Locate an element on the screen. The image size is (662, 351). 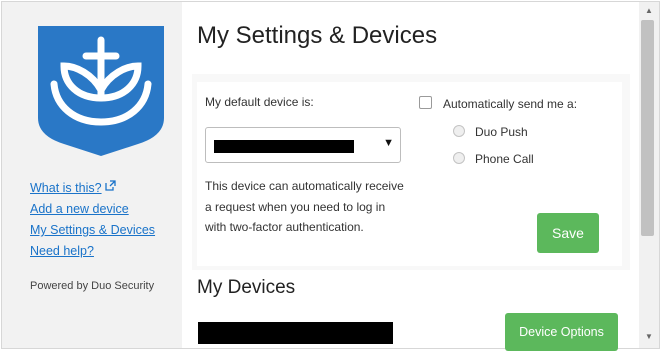
my-devices-heading: My Devices is located at coordinates (246, 287).